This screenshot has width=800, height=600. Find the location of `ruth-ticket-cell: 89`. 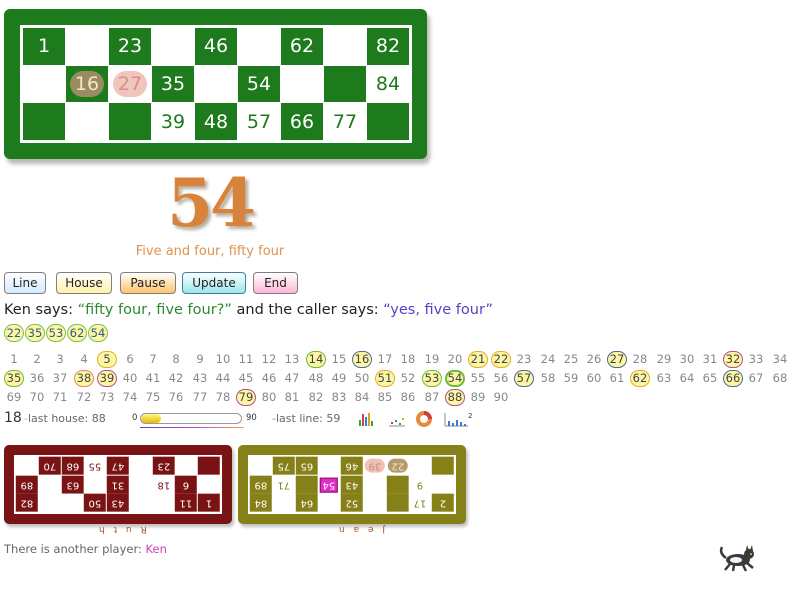

ruth-ticket-cell: 89 is located at coordinates (27, 484).